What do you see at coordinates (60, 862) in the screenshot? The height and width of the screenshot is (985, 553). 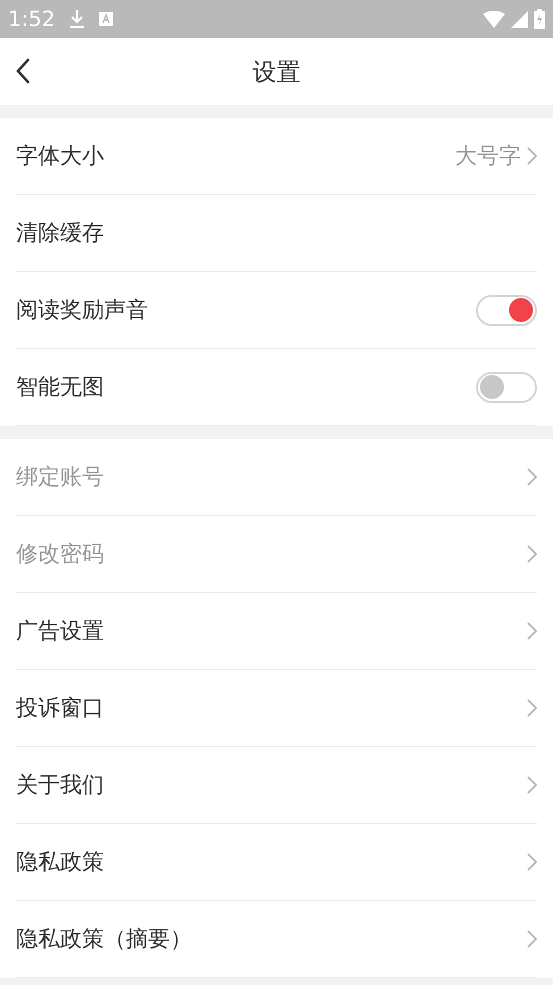 I see `setting-label: 隐私政策` at bounding box center [60, 862].